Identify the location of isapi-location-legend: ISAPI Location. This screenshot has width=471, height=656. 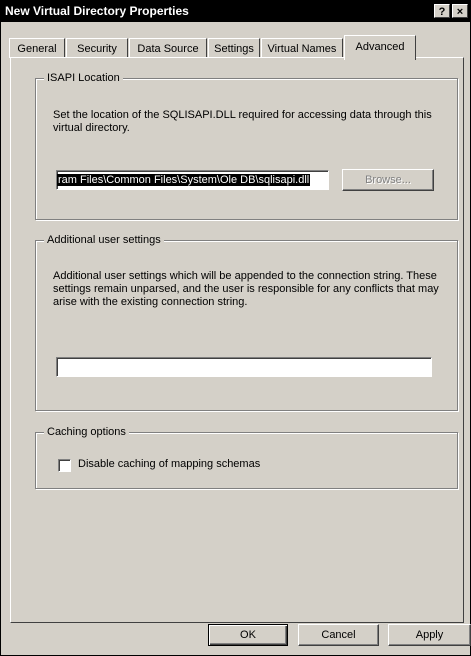
(83, 78).